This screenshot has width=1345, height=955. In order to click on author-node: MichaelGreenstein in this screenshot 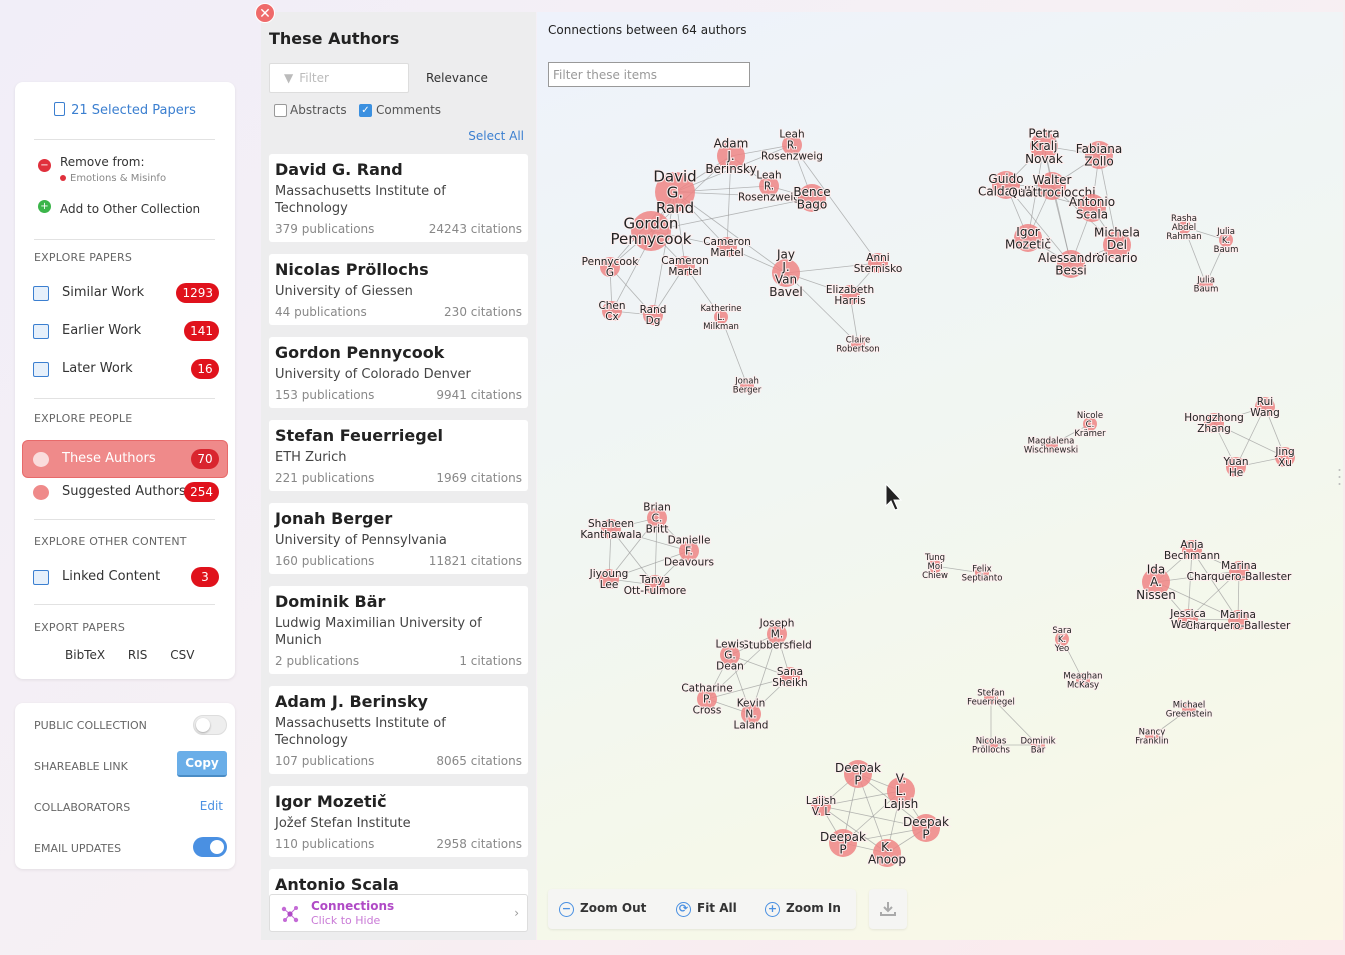, I will do `click(1189, 710)`.